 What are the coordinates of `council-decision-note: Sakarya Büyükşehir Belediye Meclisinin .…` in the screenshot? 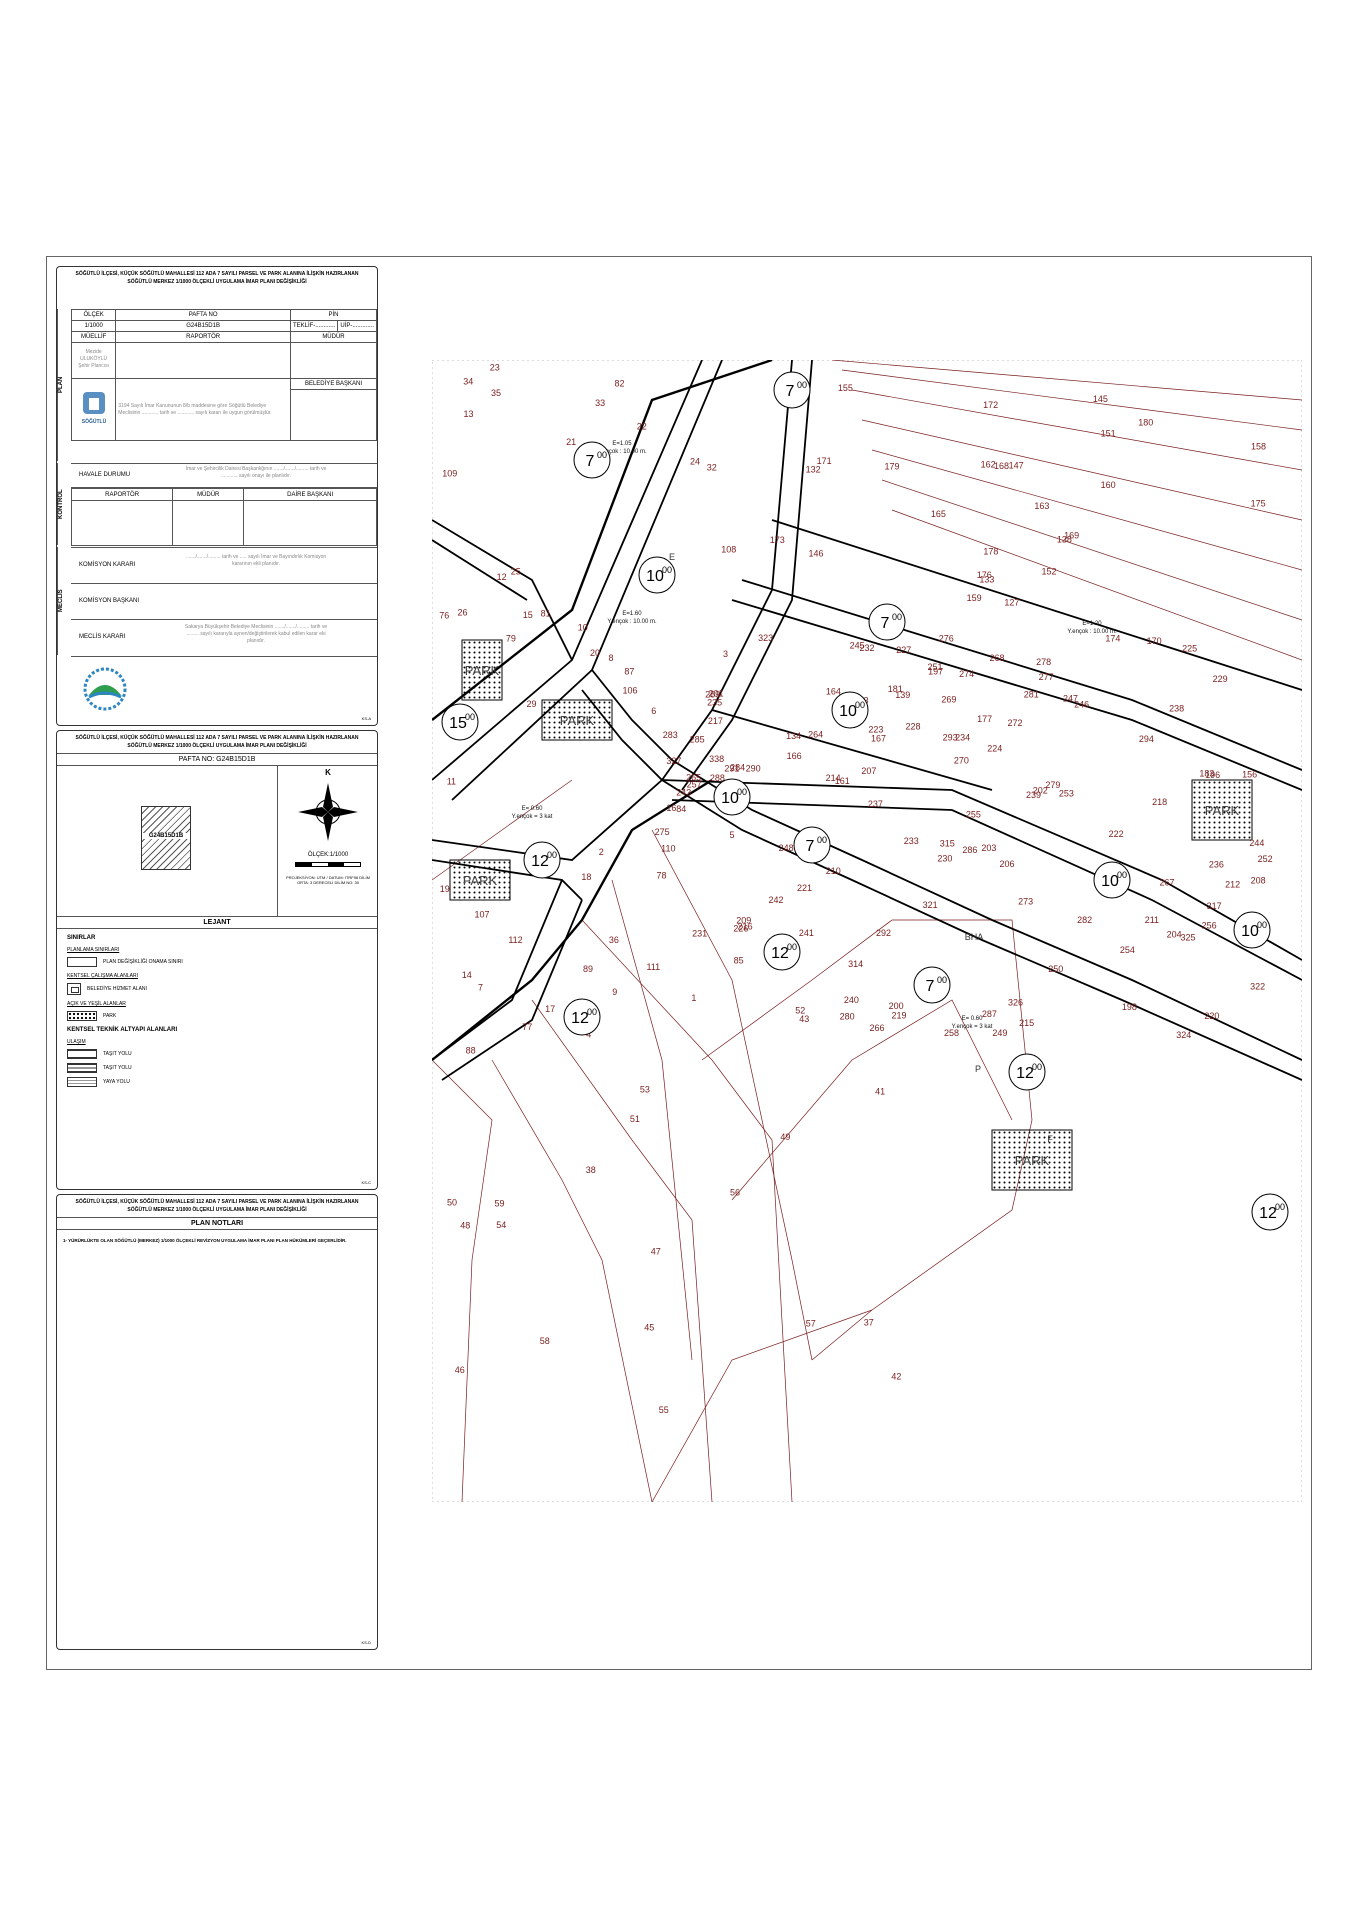 It's located at (256, 634).